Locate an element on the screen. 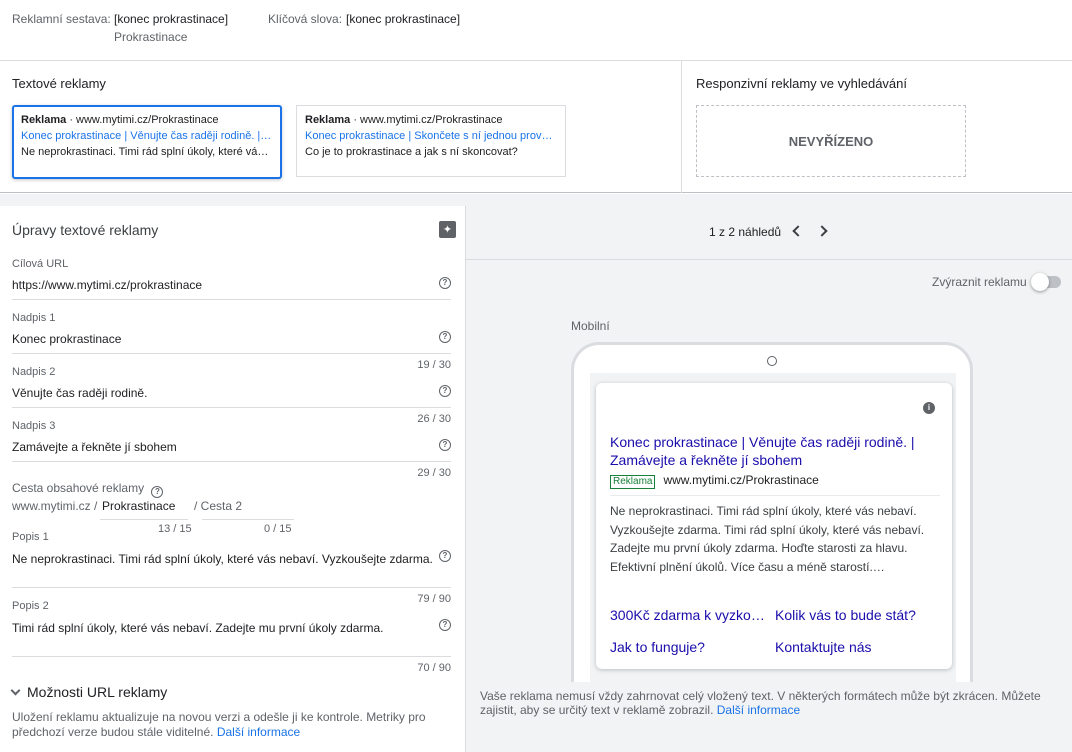  text-ads-title: Textové reklamy is located at coordinates (59, 83).